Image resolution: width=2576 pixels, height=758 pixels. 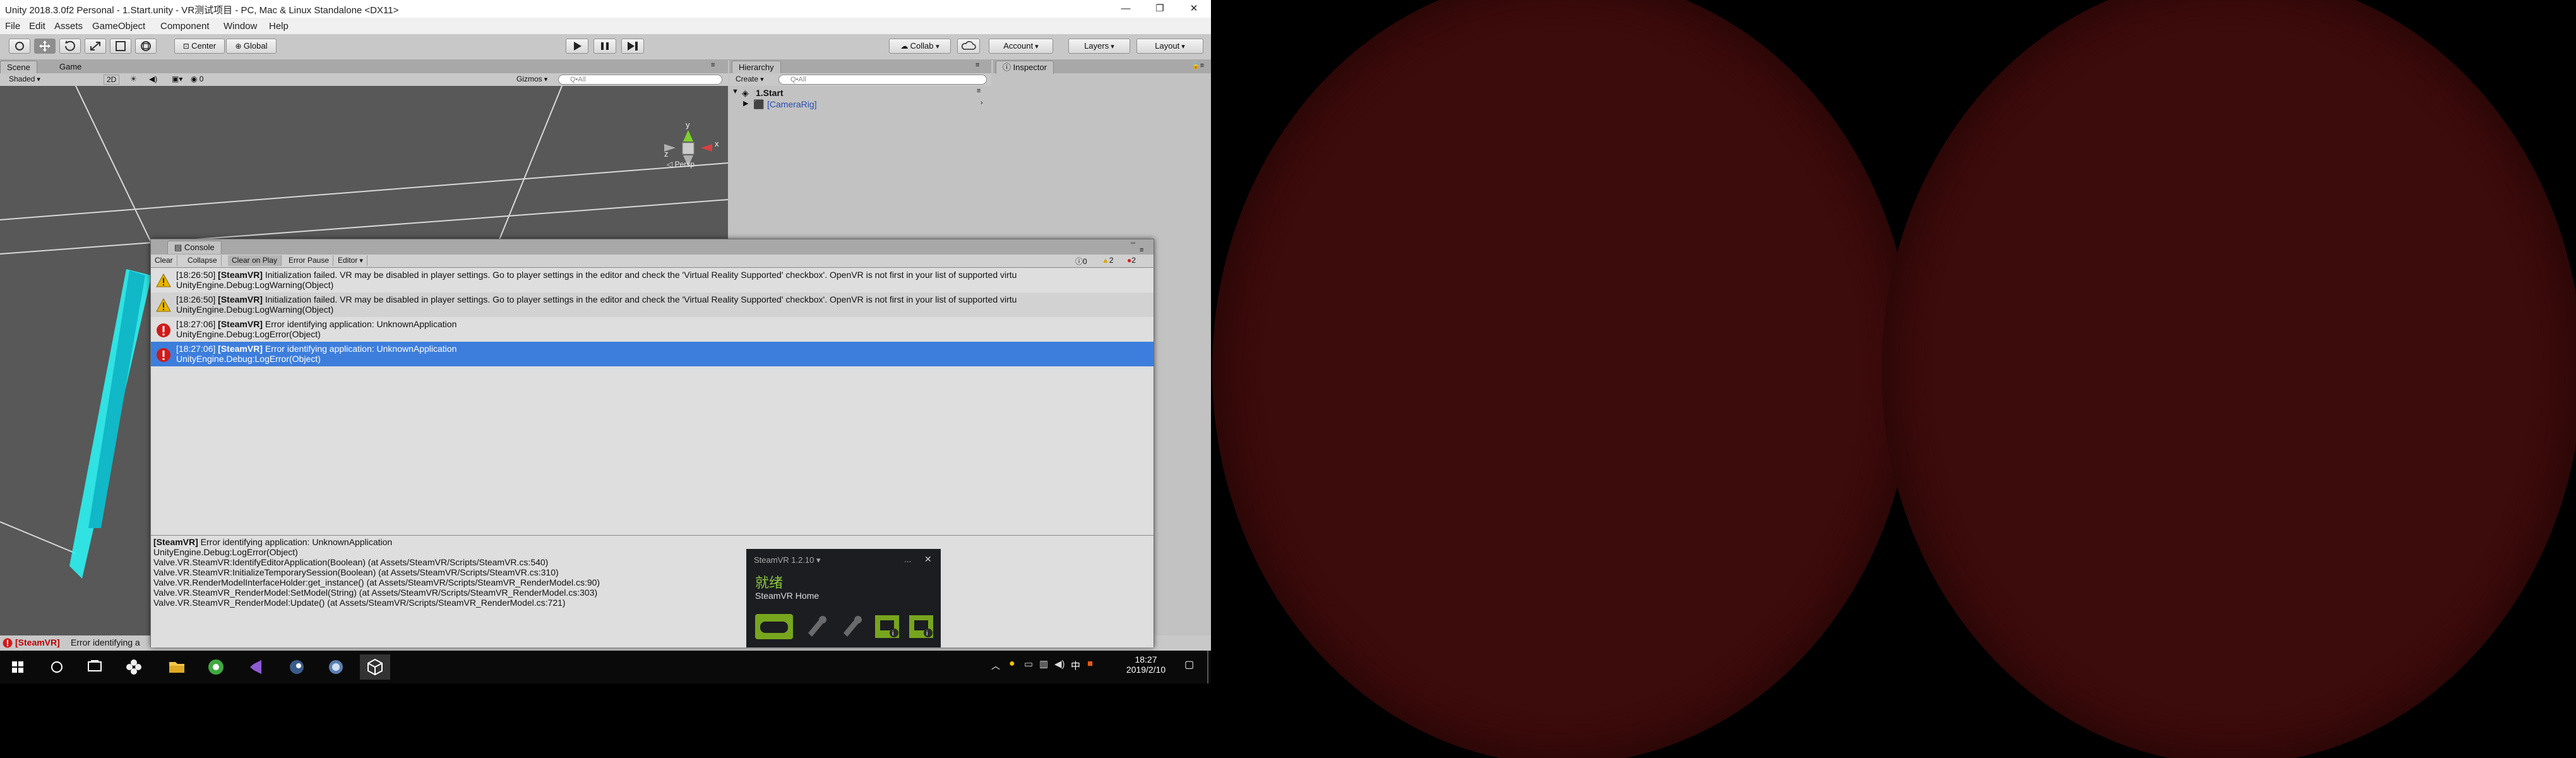 I want to click on hierarchy-item: ▶ ⬛ [CameraRig] ›, so click(x=860, y=105).